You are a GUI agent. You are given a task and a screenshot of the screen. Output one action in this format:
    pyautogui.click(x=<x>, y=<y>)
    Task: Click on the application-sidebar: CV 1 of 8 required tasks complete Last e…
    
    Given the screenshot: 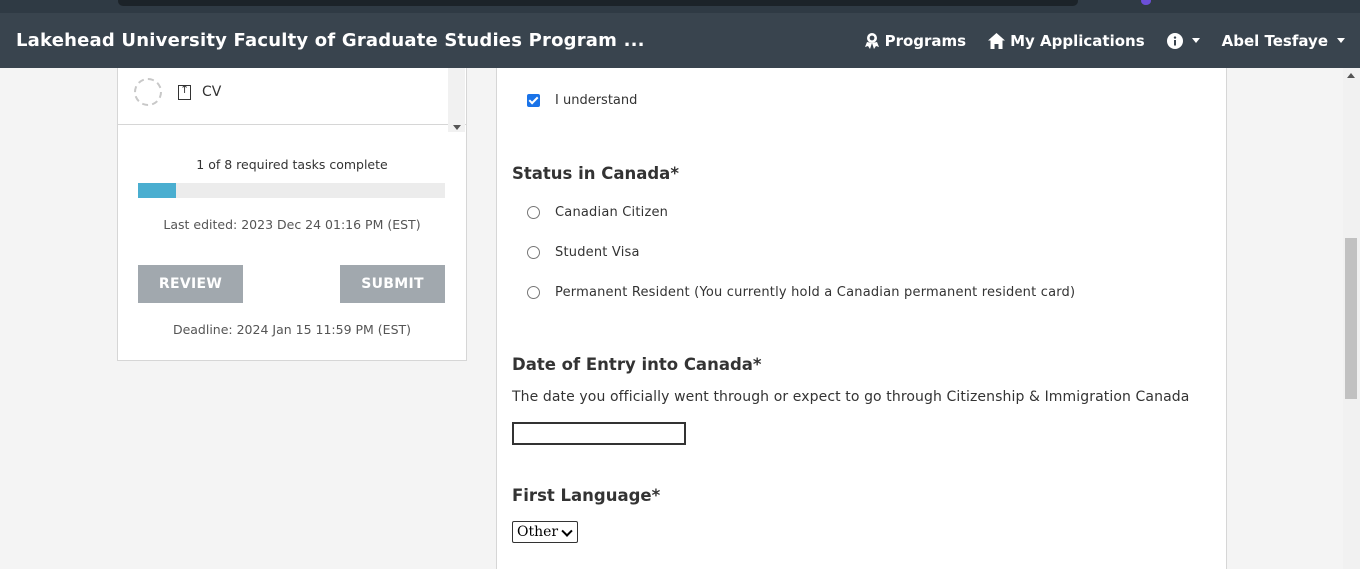 What is the action you would take?
    pyautogui.click(x=292, y=214)
    